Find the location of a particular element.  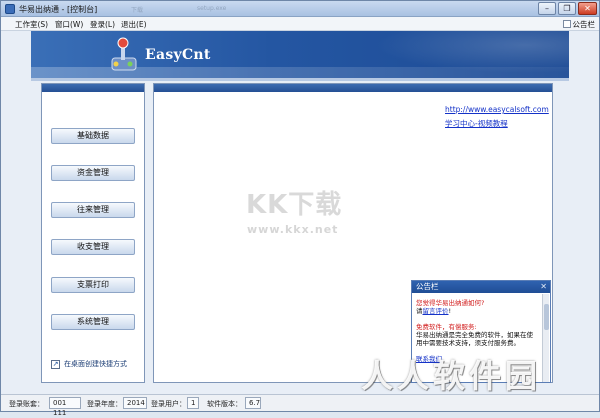

watermark-logo: KK下载 is located at coordinates (294, 205).